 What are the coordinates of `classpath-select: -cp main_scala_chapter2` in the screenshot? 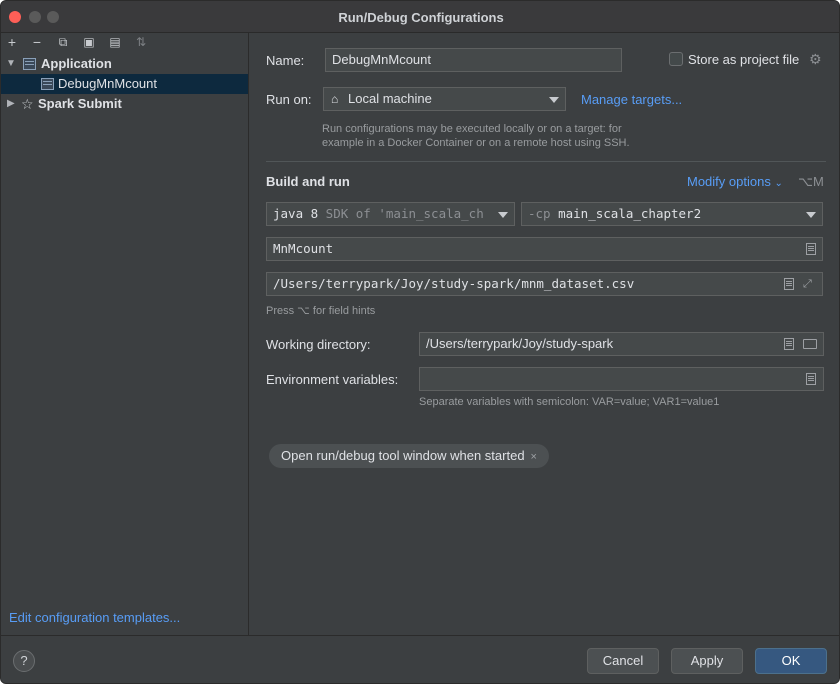 It's located at (672, 214).